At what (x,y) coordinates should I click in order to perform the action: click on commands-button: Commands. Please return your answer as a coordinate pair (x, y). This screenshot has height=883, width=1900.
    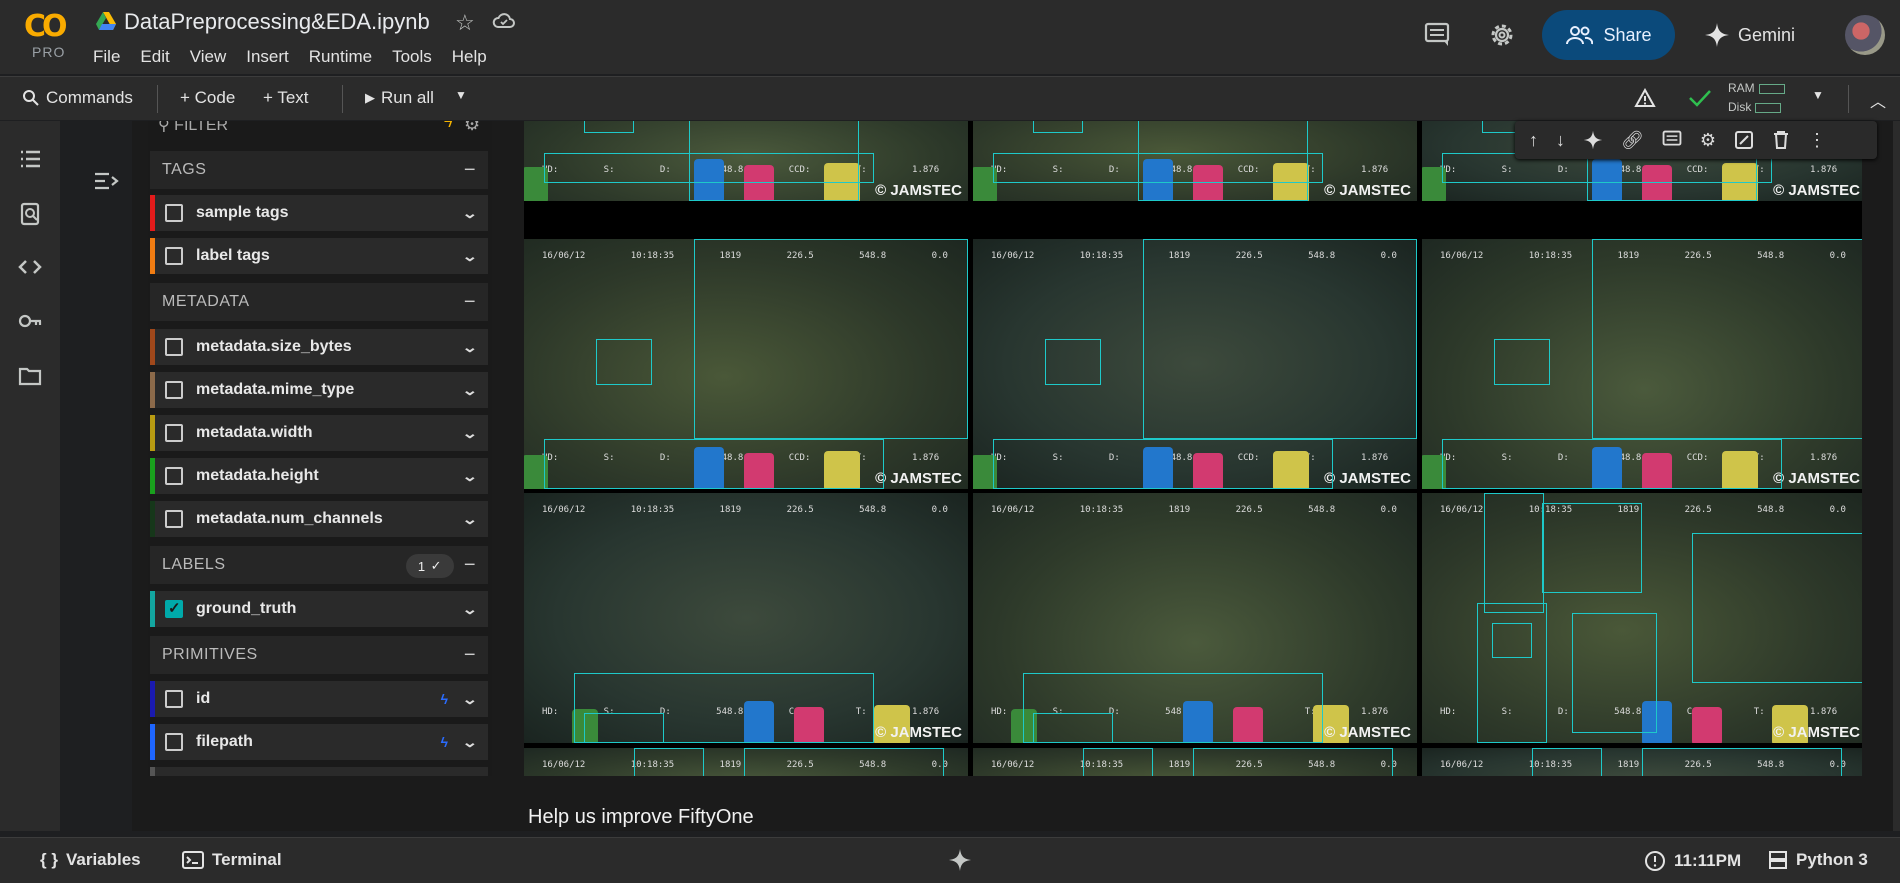
    Looking at the image, I should click on (77, 98).